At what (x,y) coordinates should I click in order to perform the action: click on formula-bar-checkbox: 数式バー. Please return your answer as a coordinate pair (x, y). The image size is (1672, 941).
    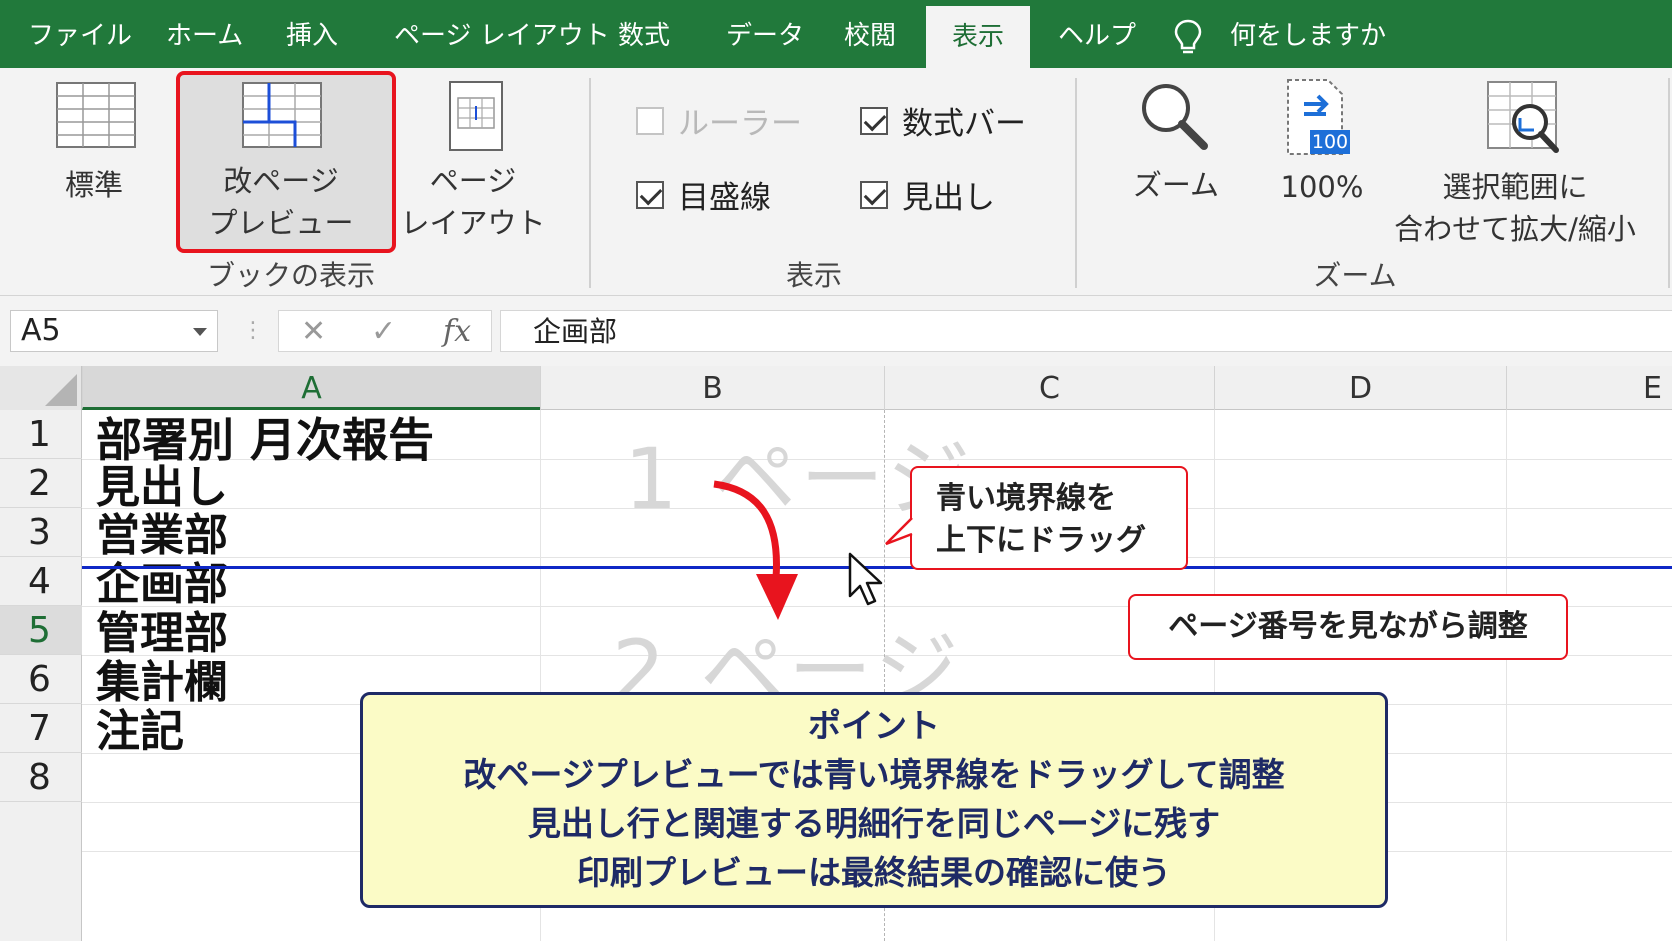
    Looking at the image, I should click on (943, 120).